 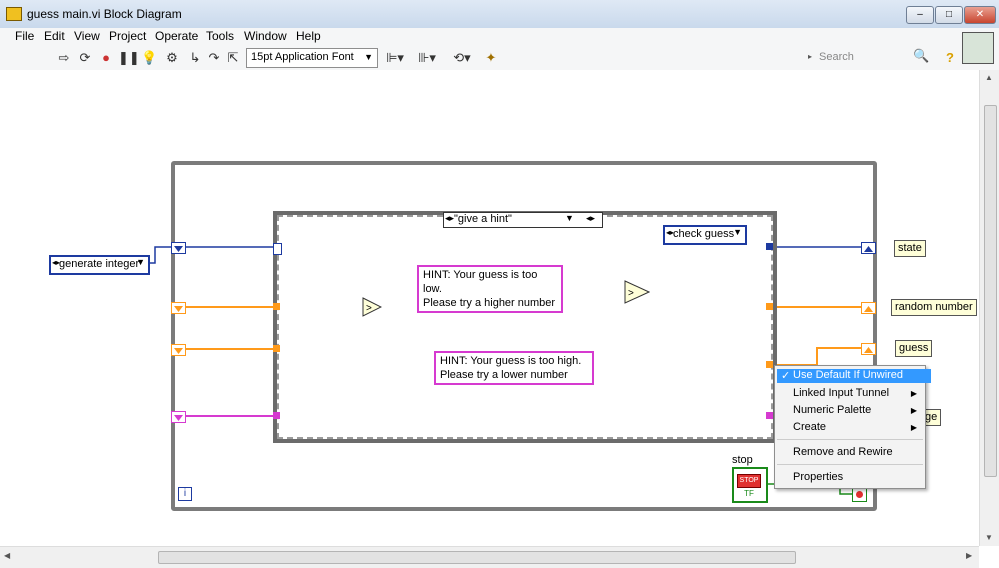 What do you see at coordinates (220, 36) in the screenshot?
I see `menu-tools: Tools` at bounding box center [220, 36].